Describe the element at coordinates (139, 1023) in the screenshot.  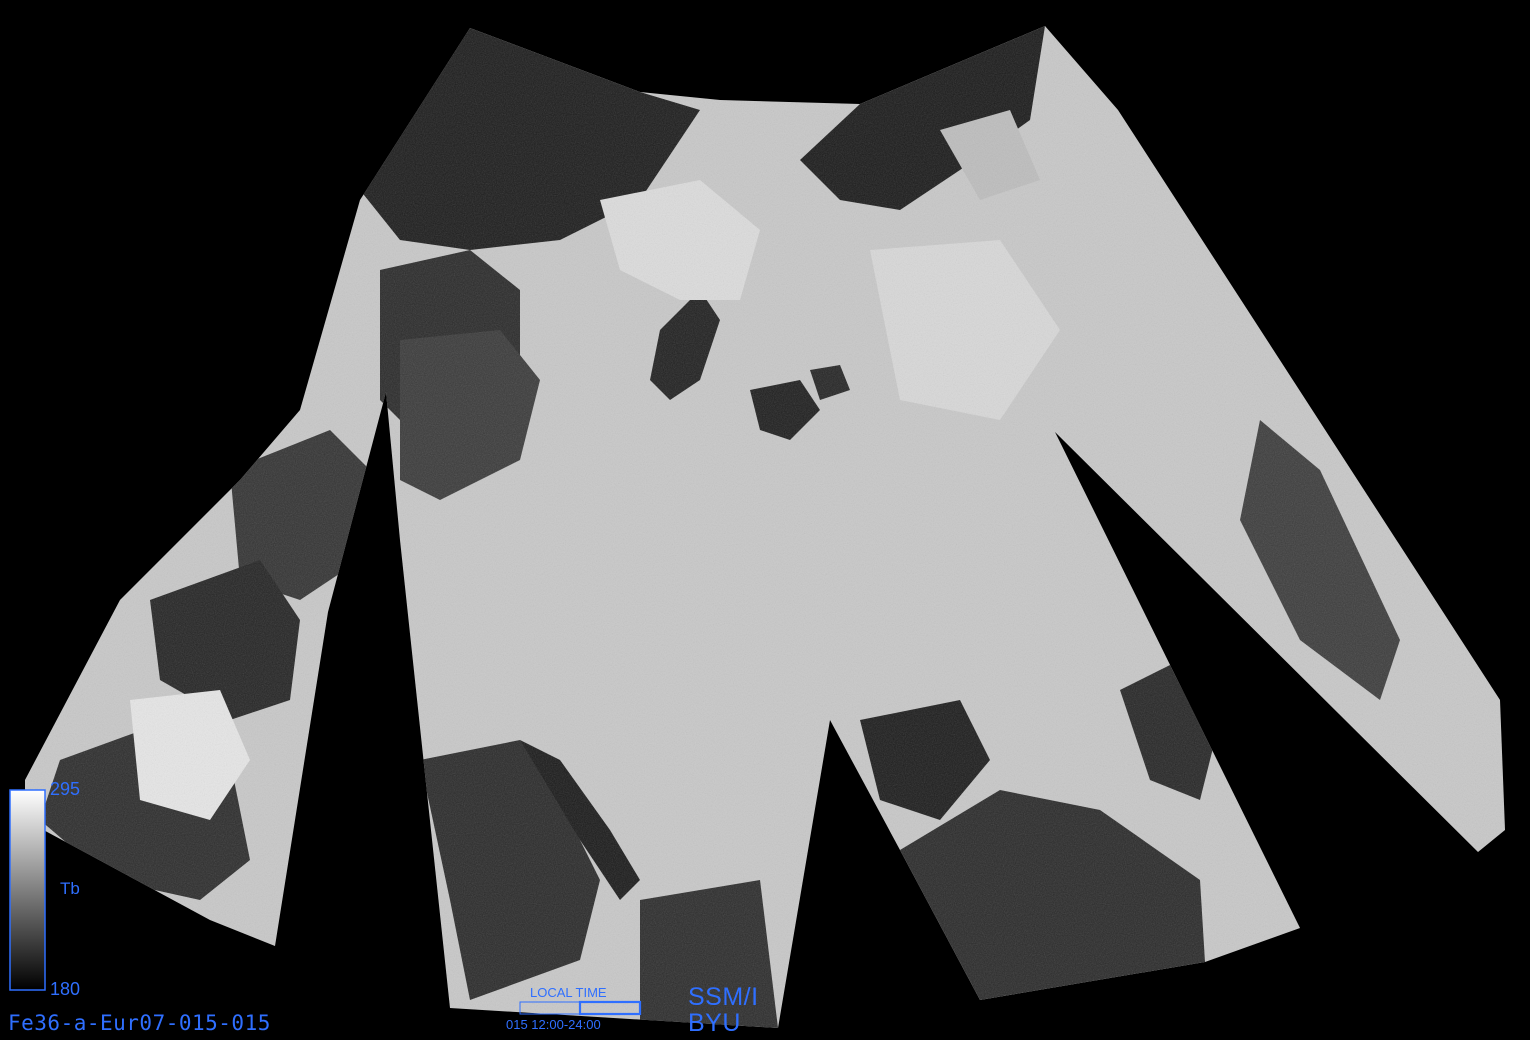
I see `image-id-label: Fe36-a-Eur07-015-015` at that location.